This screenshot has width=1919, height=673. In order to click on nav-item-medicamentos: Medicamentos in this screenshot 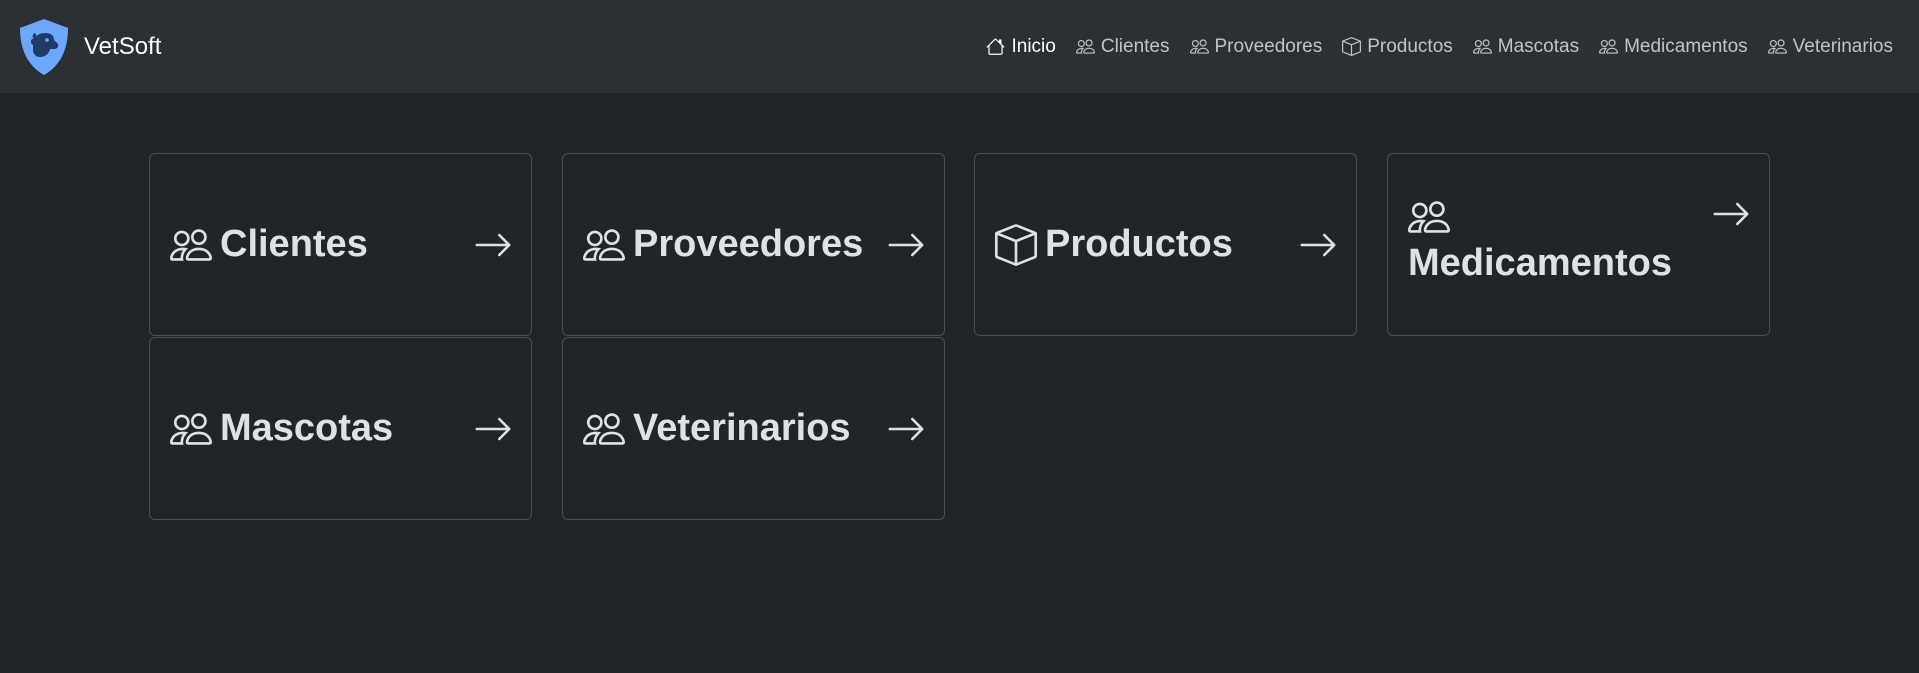, I will do `click(1673, 47)`.